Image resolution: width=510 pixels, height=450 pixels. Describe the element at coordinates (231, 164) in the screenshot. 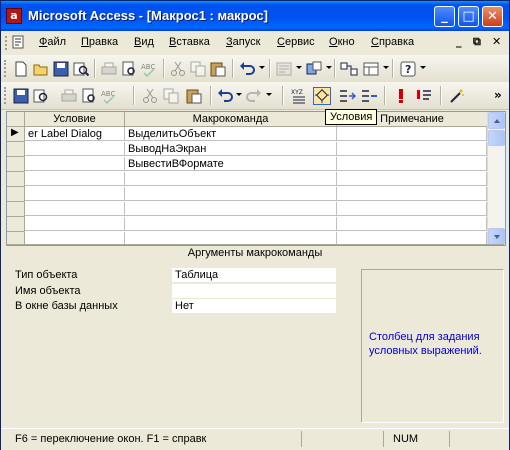

I see `cell-action: ВывестиВФормате` at that location.